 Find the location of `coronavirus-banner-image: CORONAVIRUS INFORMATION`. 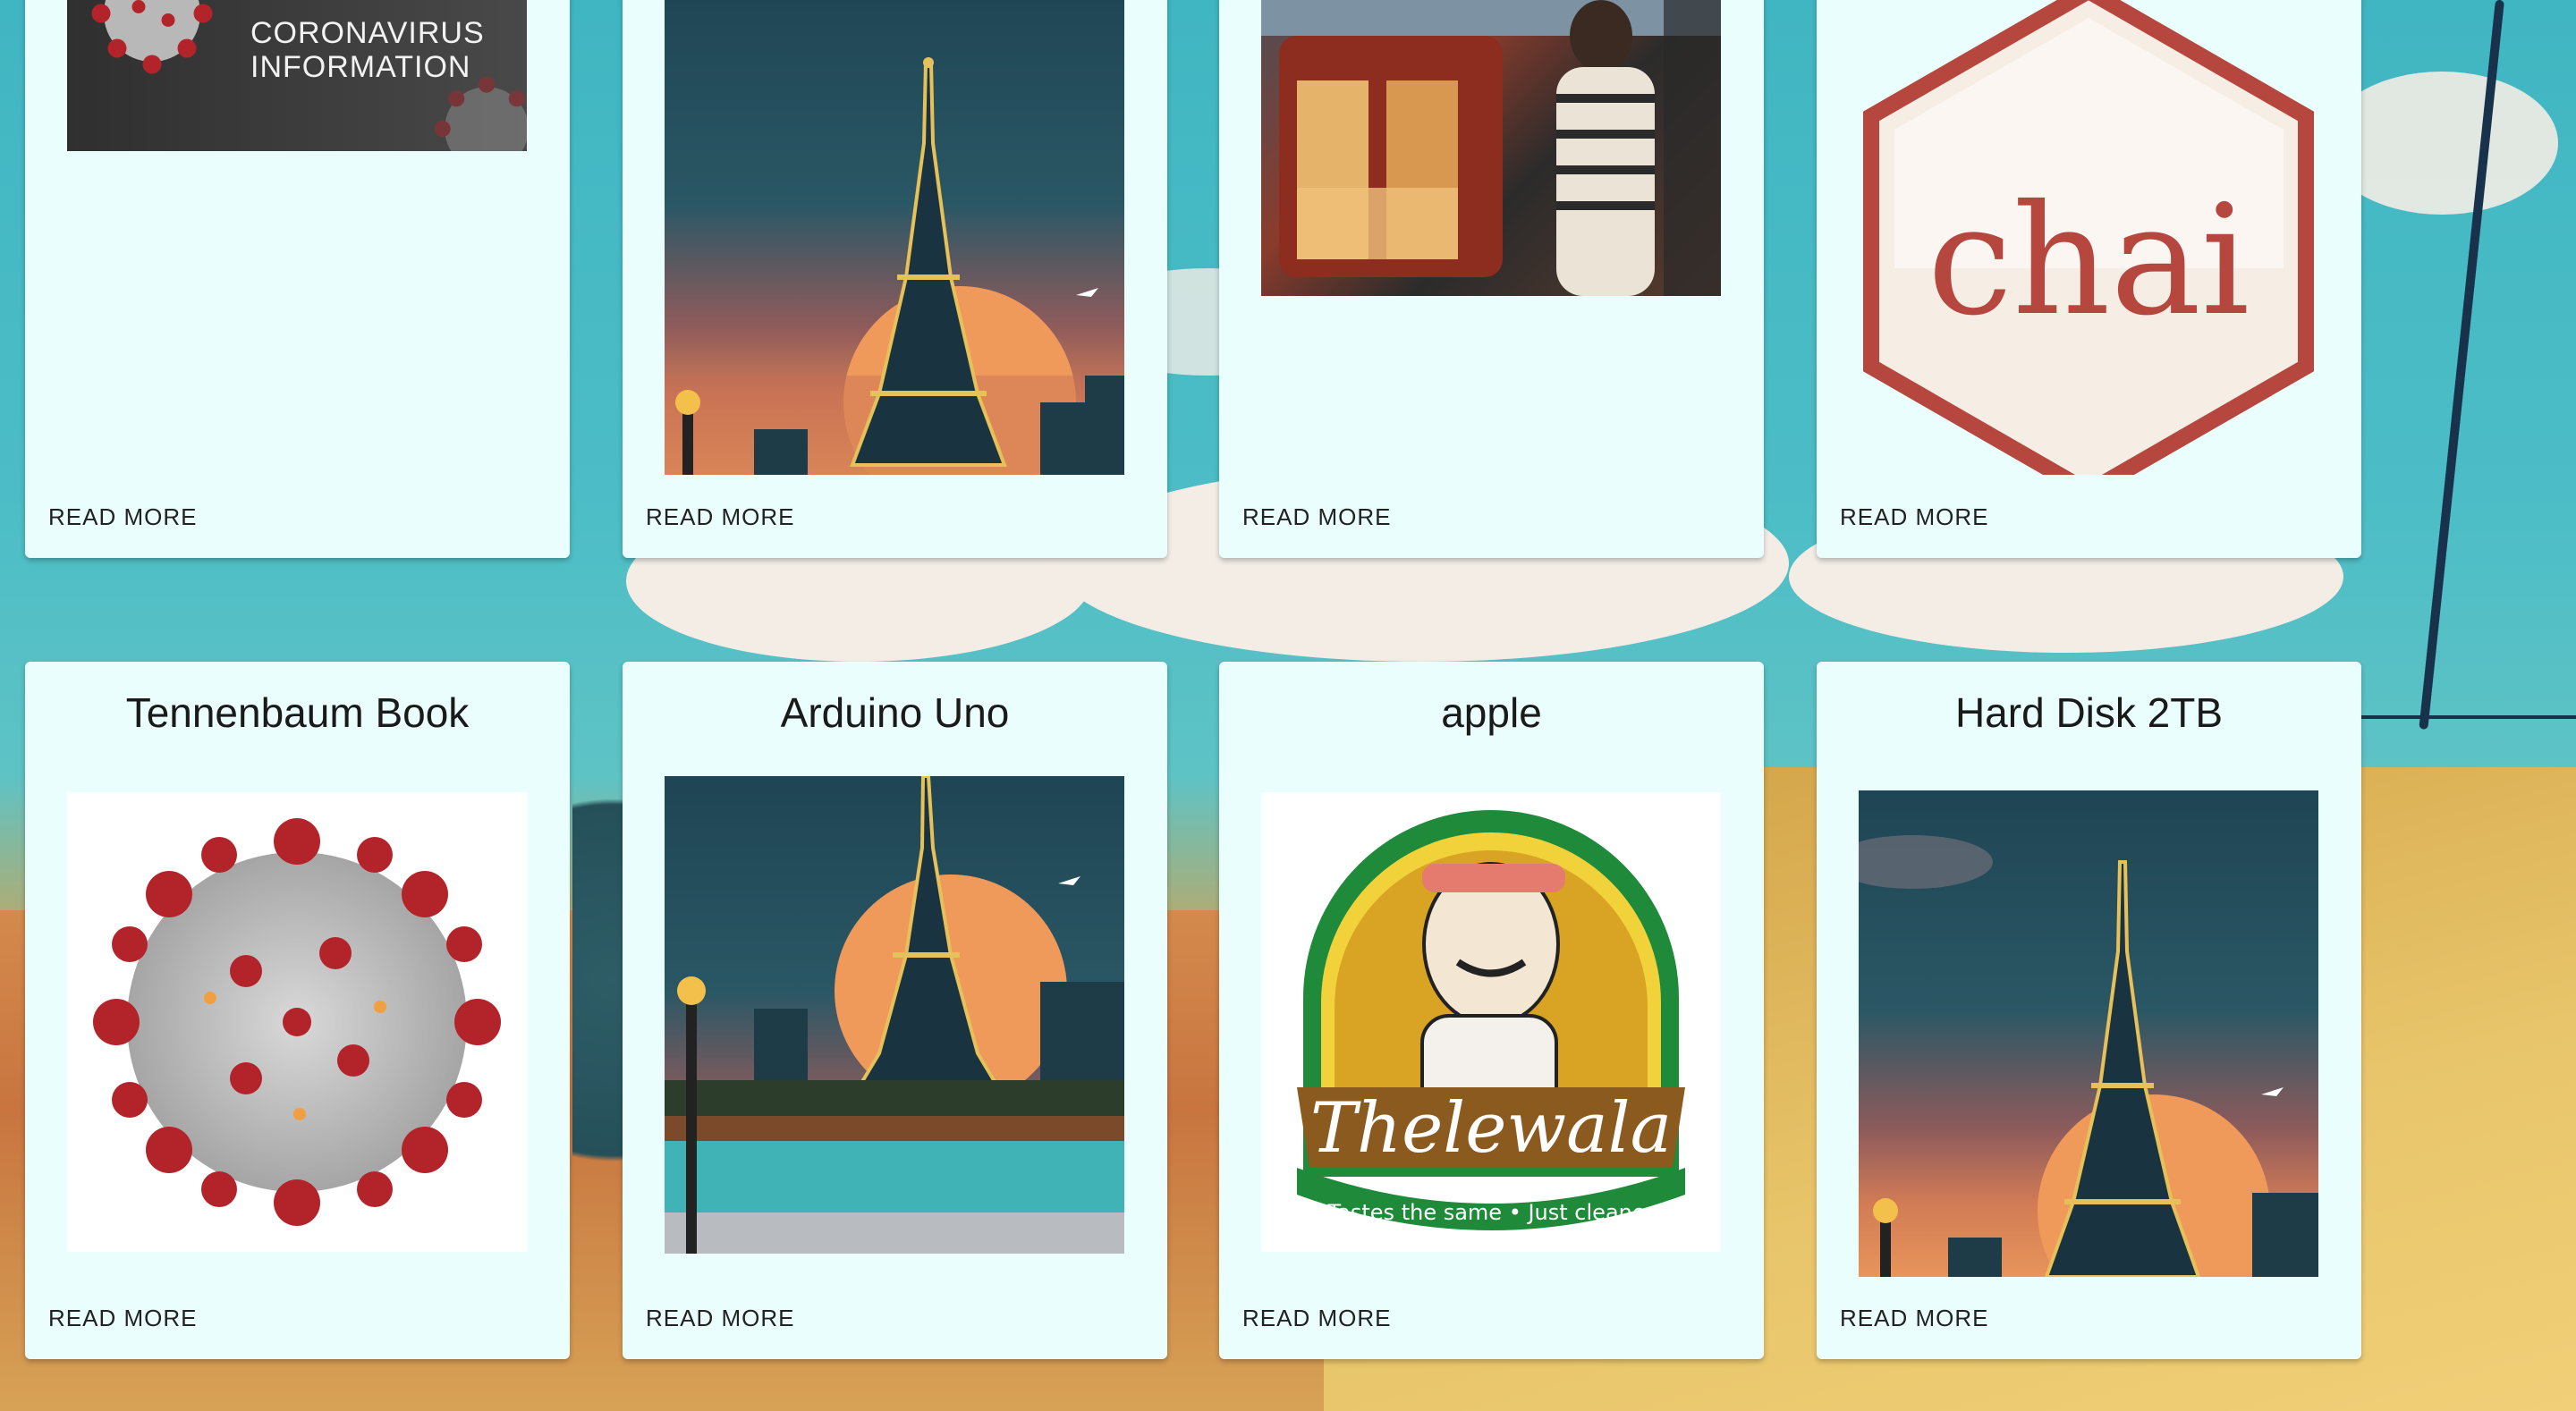

coronavirus-banner-image: CORONAVIRUS INFORMATION is located at coordinates (297, 75).